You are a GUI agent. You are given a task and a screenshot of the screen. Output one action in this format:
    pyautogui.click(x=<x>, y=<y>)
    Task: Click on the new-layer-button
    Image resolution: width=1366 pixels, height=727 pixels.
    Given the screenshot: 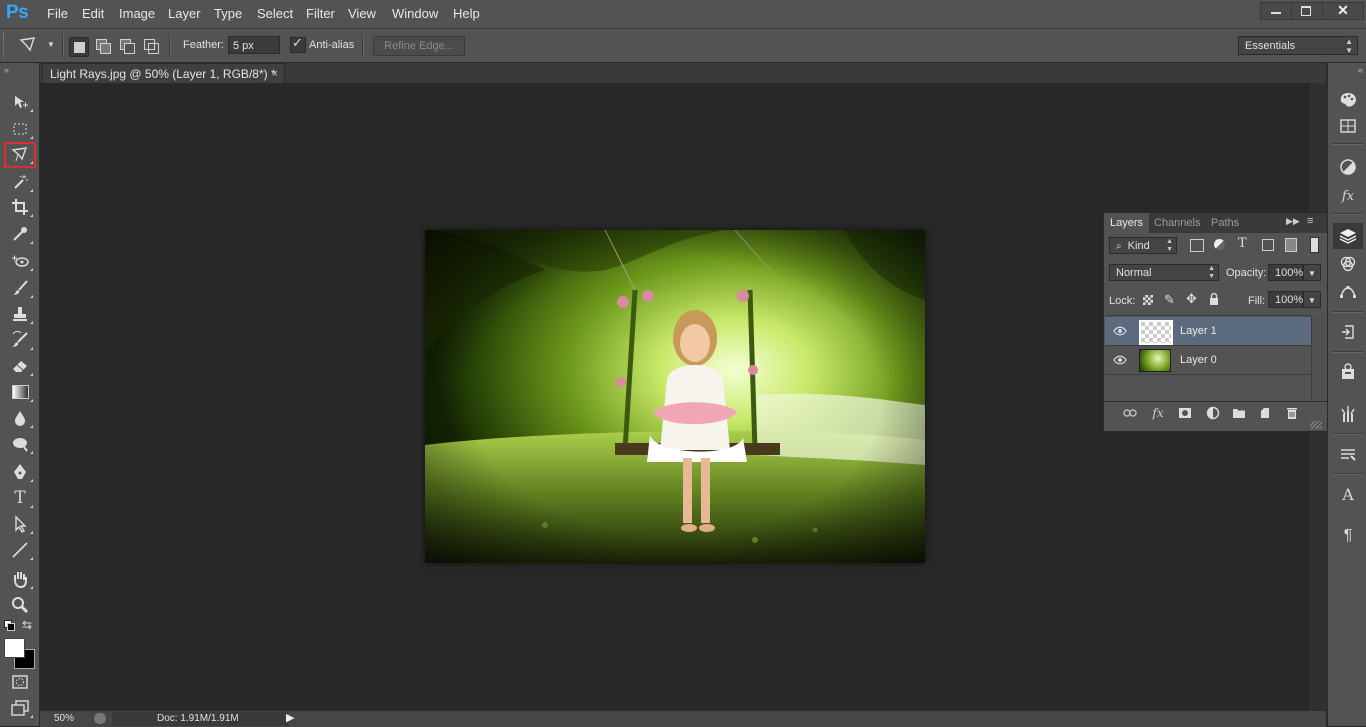 What is the action you would take?
    pyautogui.click(x=1265, y=413)
    